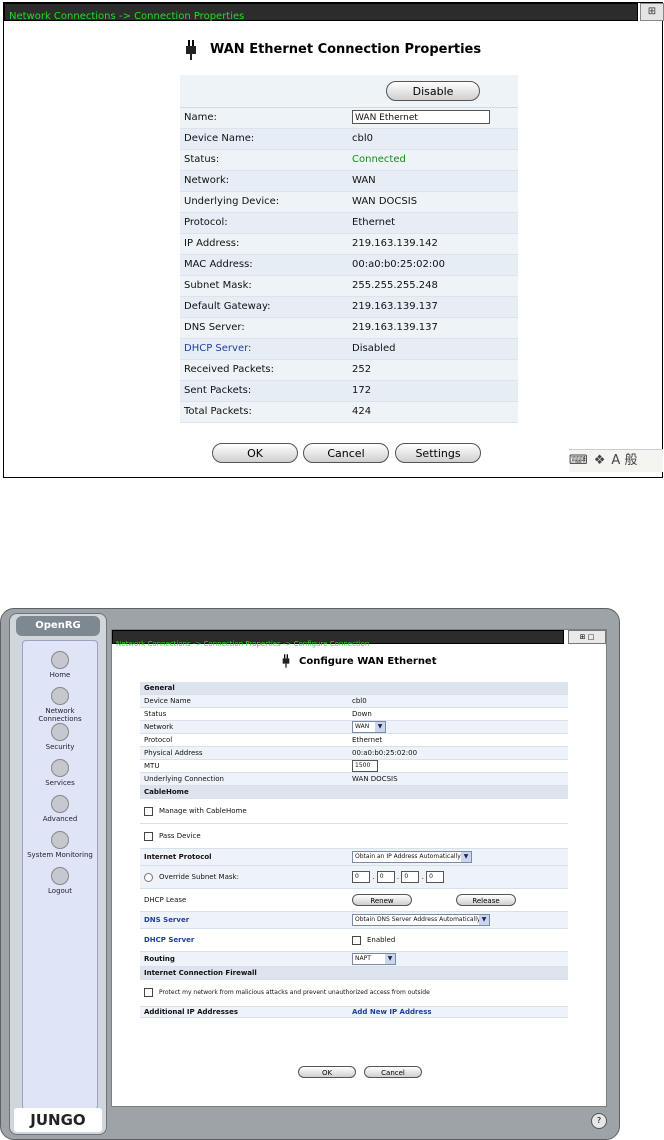  Describe the element at coordinates (624, 460) in the screenshot. I see `ime-text: A 般` at that location.